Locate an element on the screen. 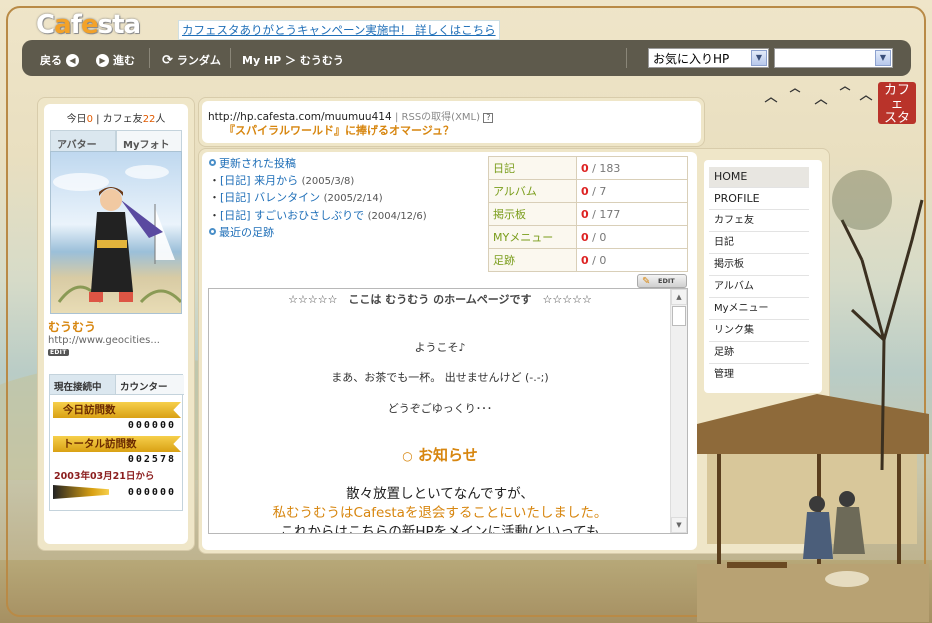 The width and height of the screenshot is (932, 623). today-visits-banner: 今日訪問数 is located at coordinates (117, 410).